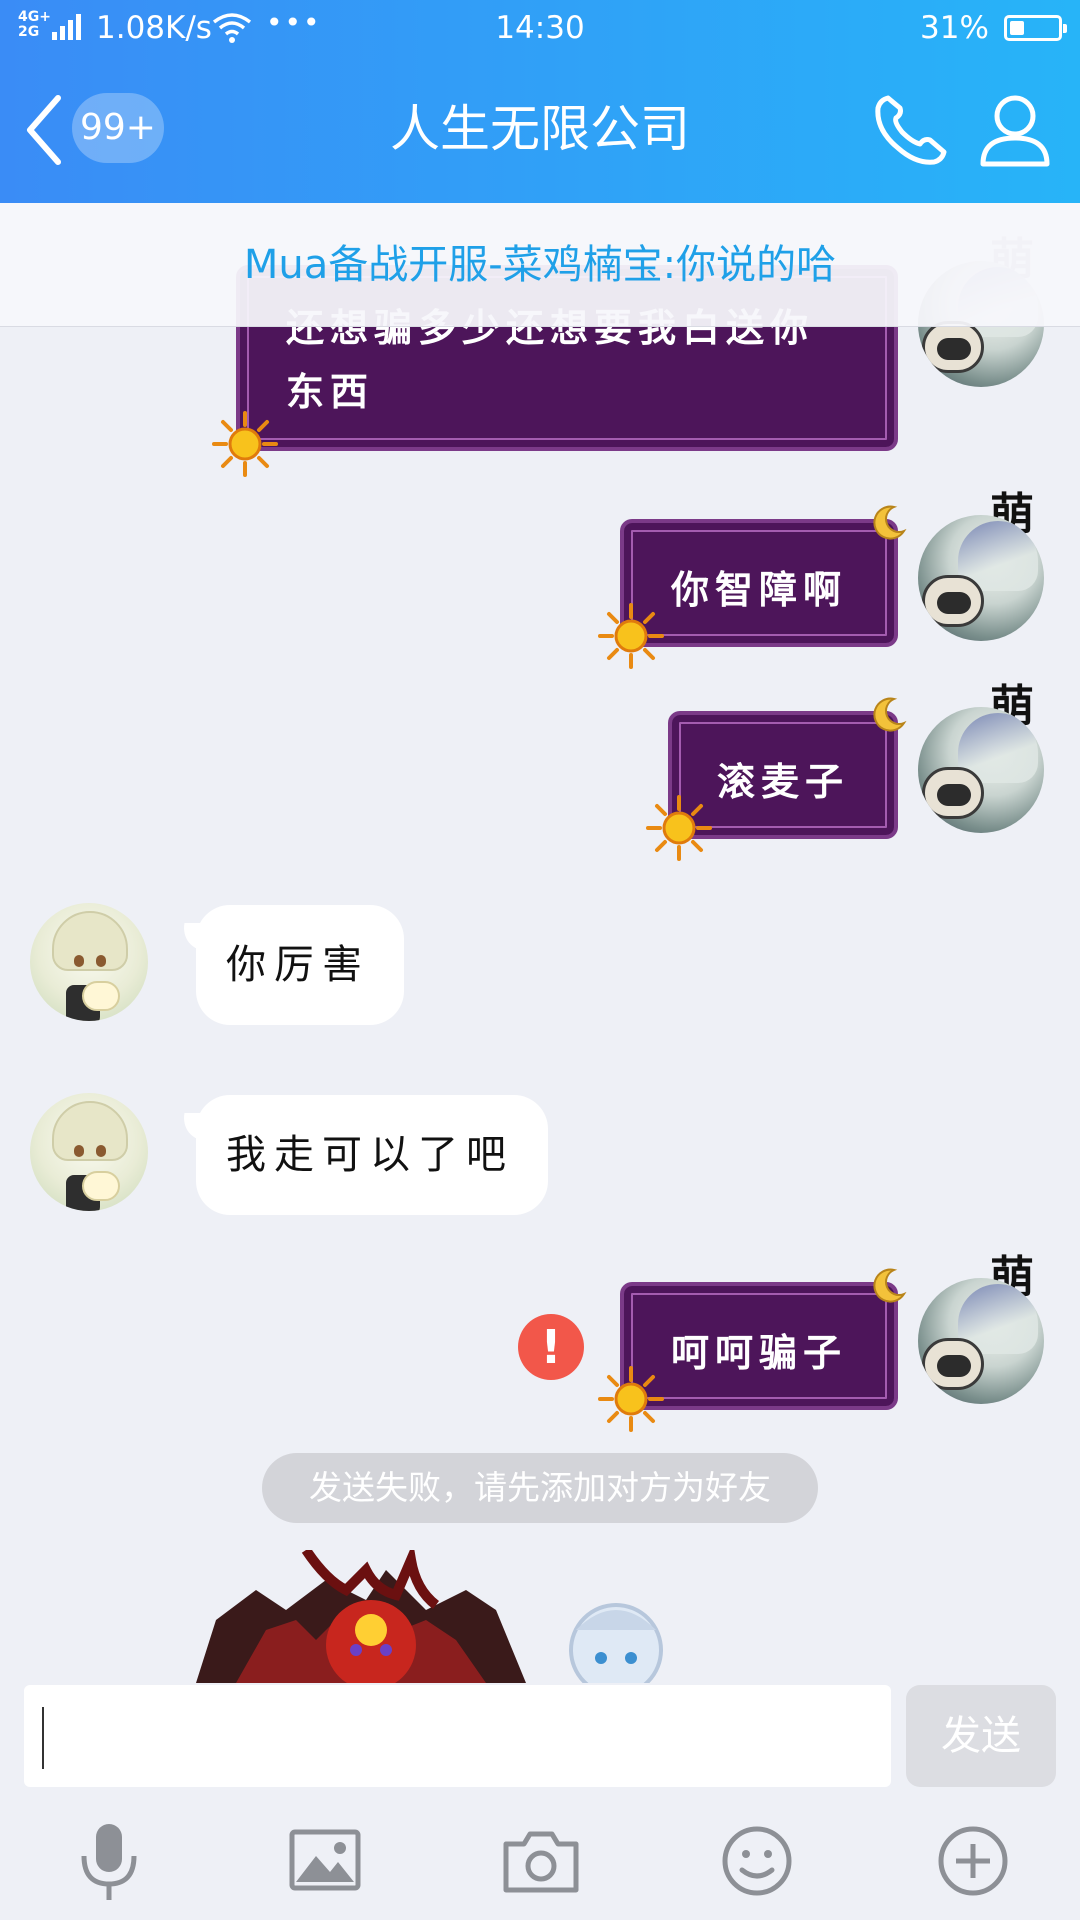 The width and height of the screenshot is (1080, 1920). I want to click on emoji-icon, so click(757, 1861).